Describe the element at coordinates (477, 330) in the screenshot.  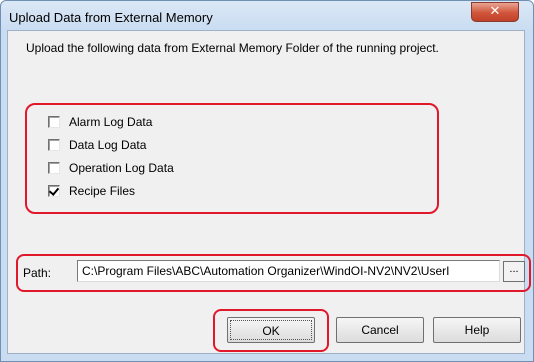
I see `help-button: Help` at that location.